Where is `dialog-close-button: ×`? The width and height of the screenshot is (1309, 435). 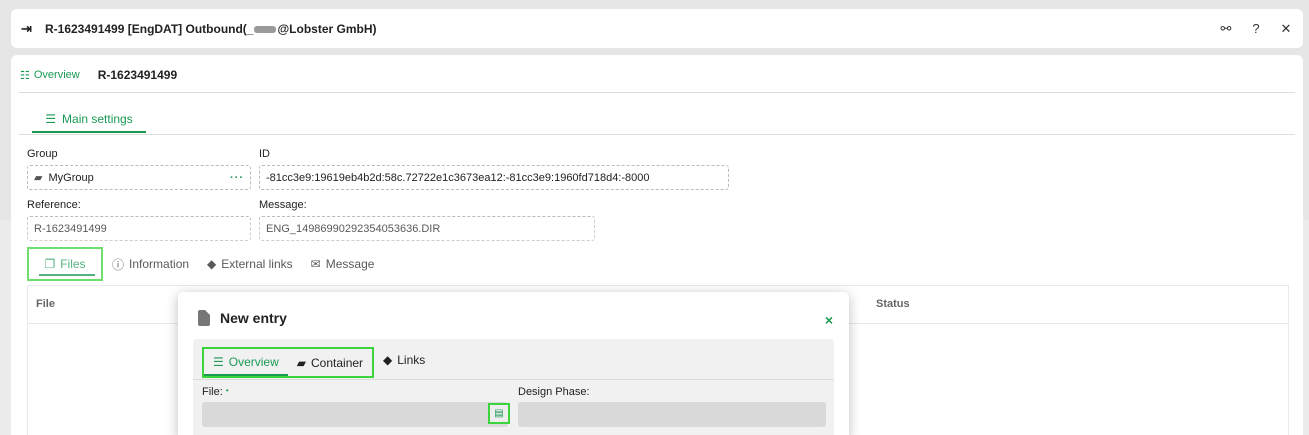
dialog-close-button: × is located at coordinates (829, 320).